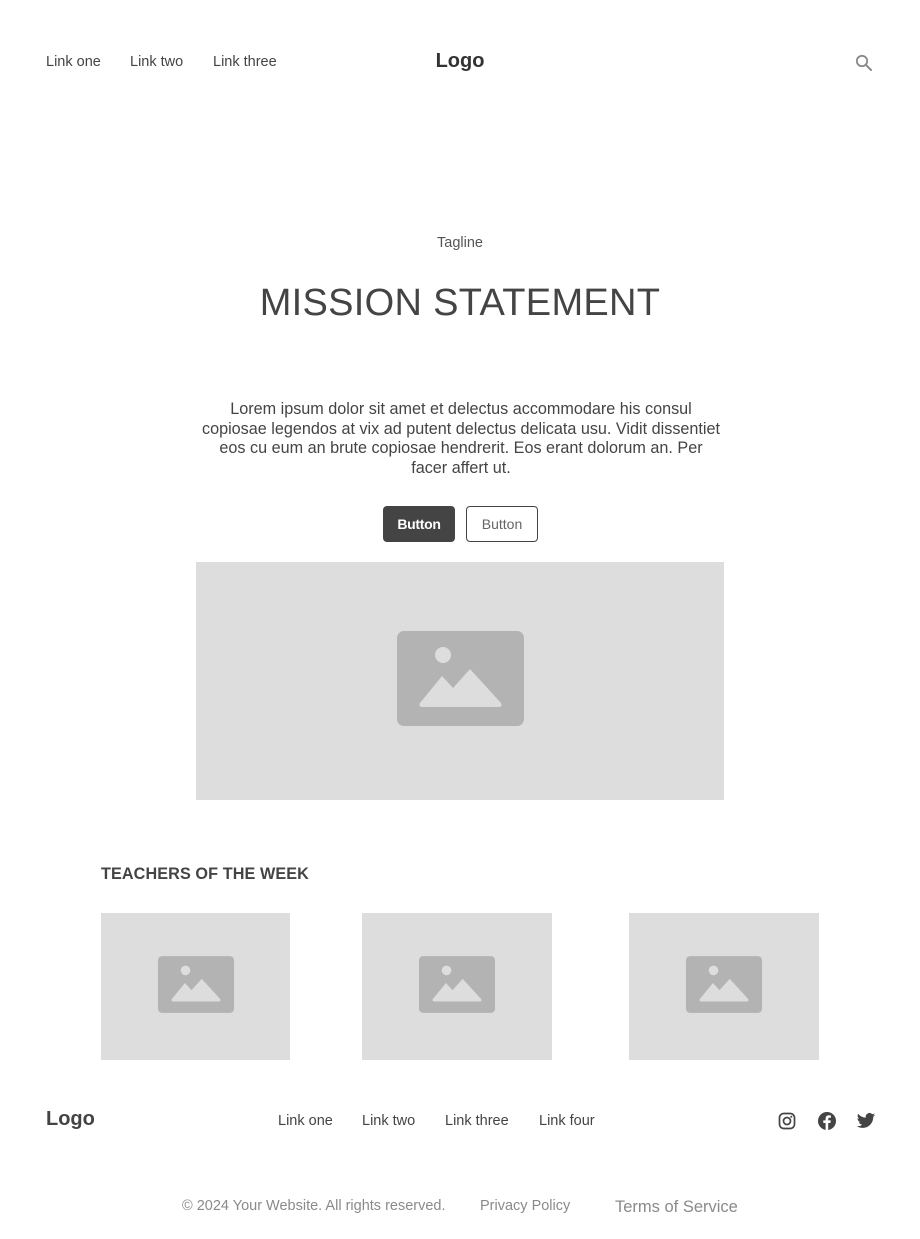  I want to click on section-title: TEACHERS OF THE WEEK, so click(205, 874).